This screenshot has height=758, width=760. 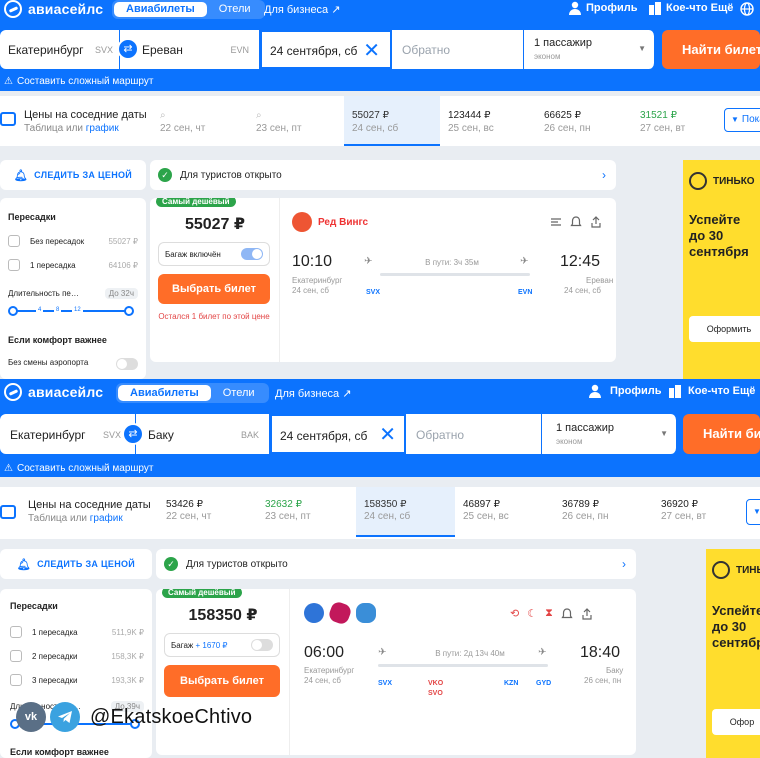 I want to click on stops-option: 2 пересадки 158,3K ₽, so click(x=77, y=656).